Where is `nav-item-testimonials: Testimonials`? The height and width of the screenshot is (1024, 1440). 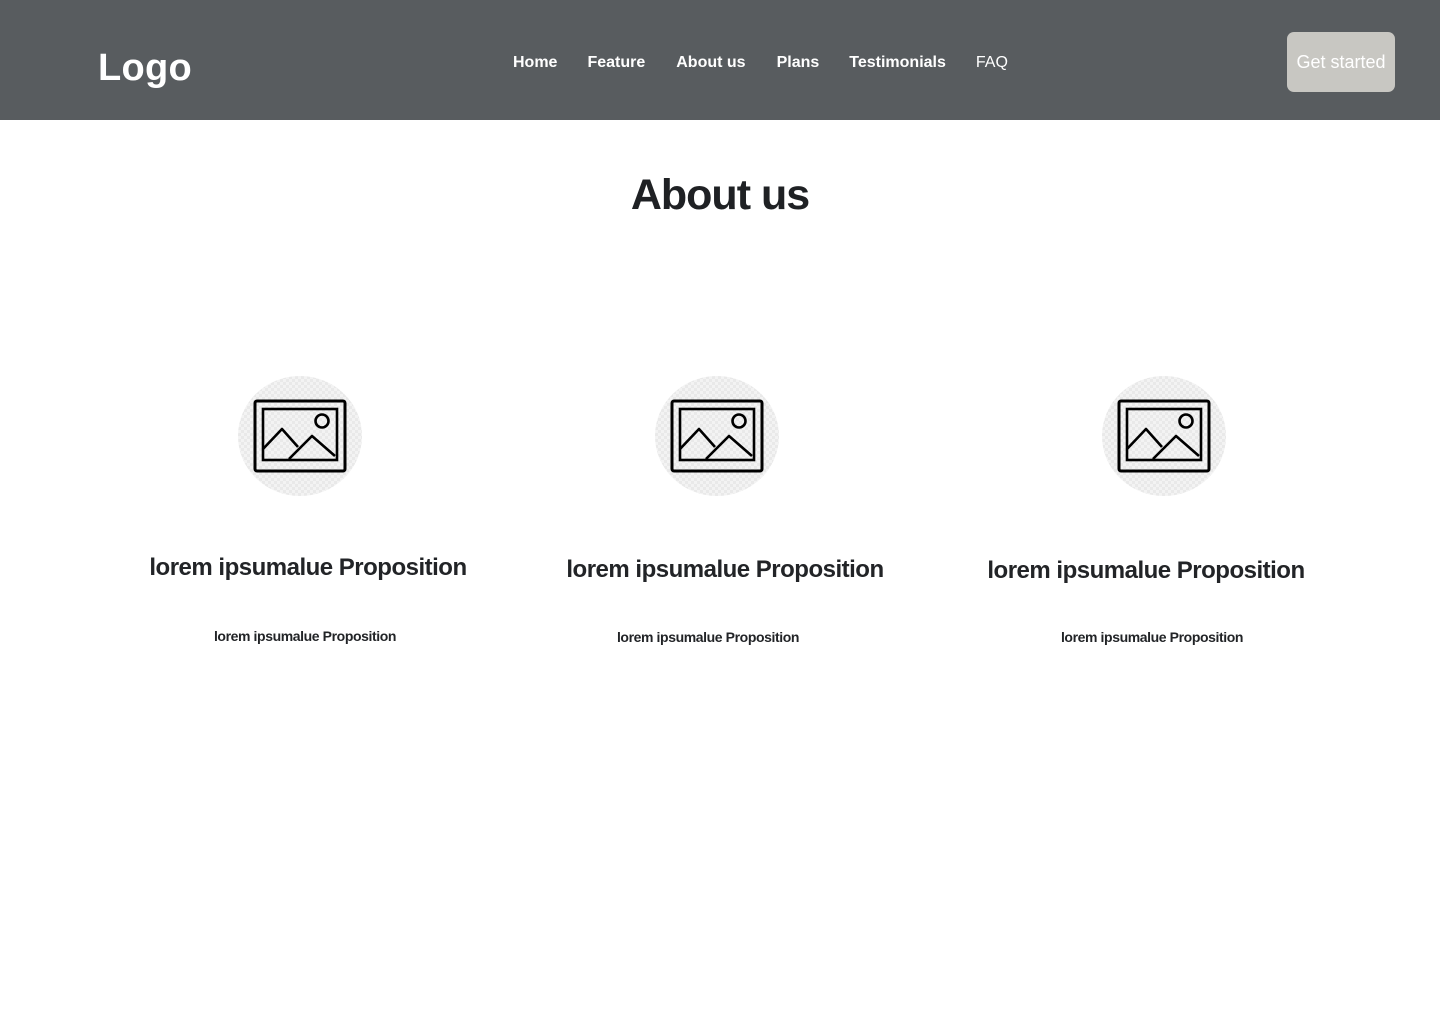 nav-item-testimonials: Testimonials is located at coordinates (897, 63).